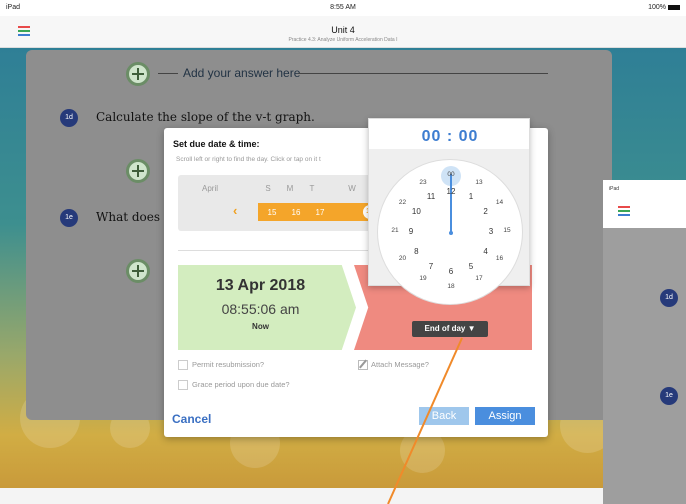 The height and width of the screenshot is (504, 686). What do you see at coordinates (425, 420) in the screenshot?
I see `annotation-arrow` at bounding box center [425, 420].